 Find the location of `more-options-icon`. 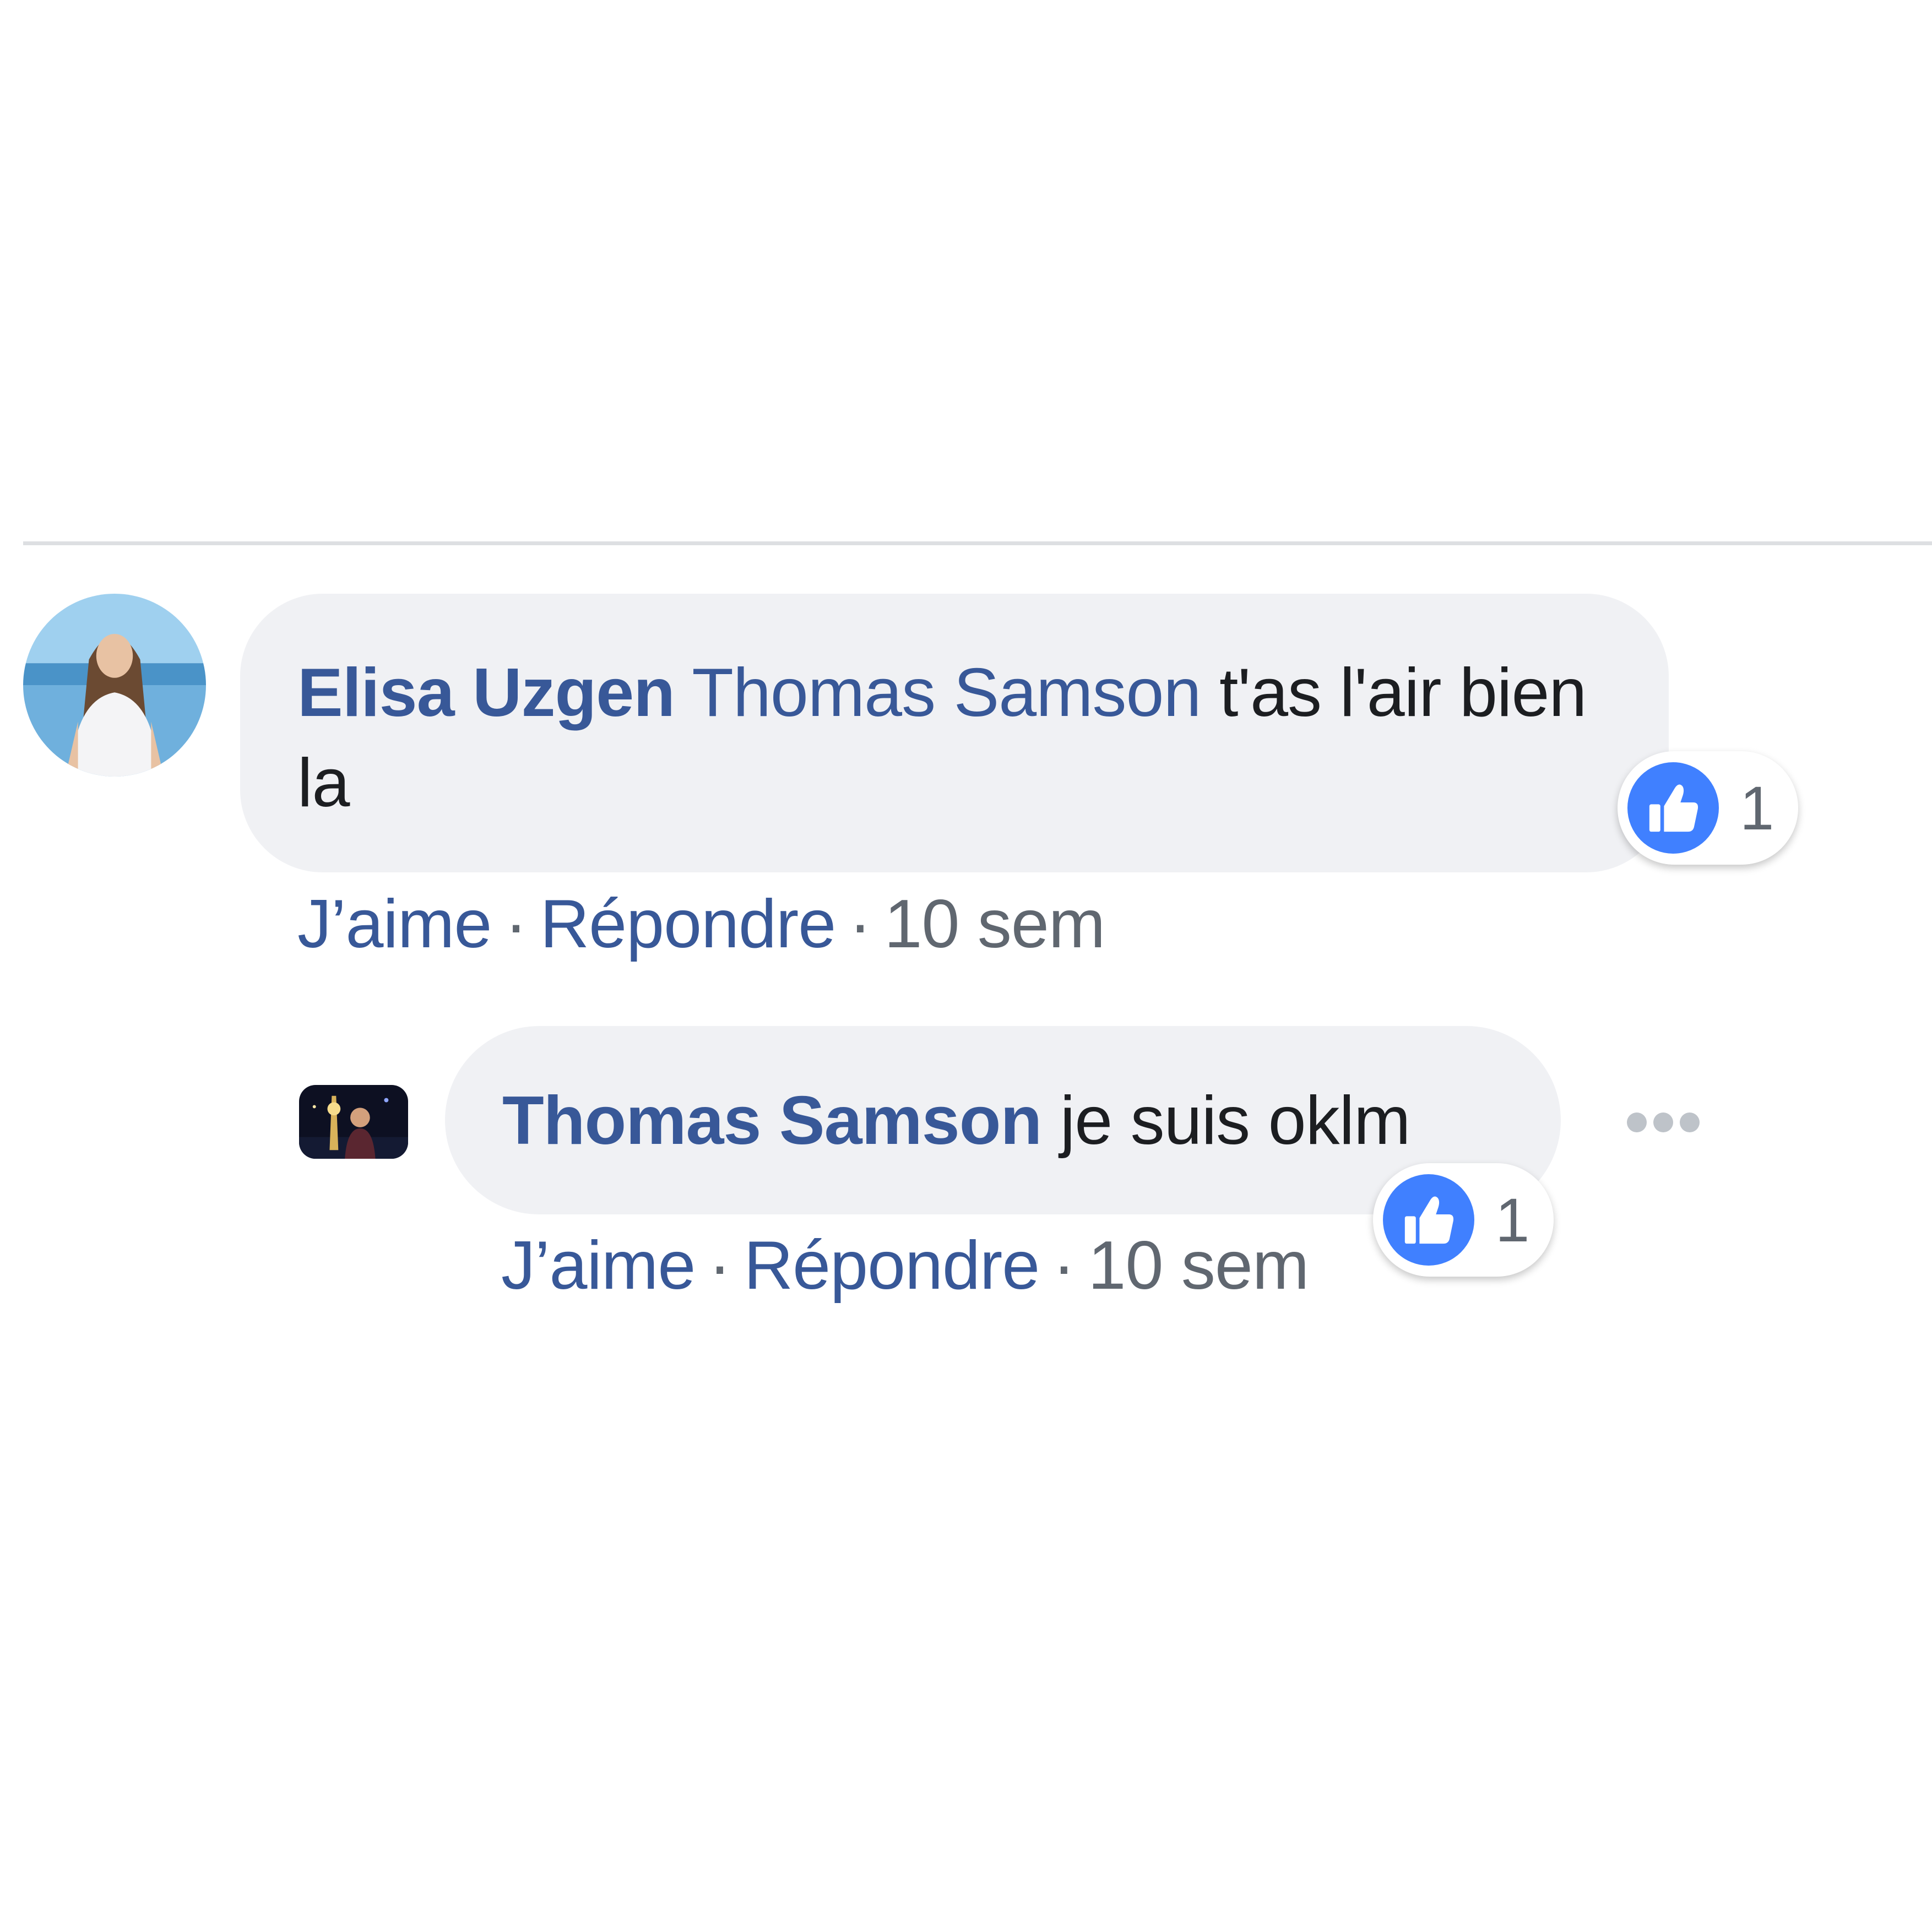

more-options-icon is located at coordinates (1663, 1122).